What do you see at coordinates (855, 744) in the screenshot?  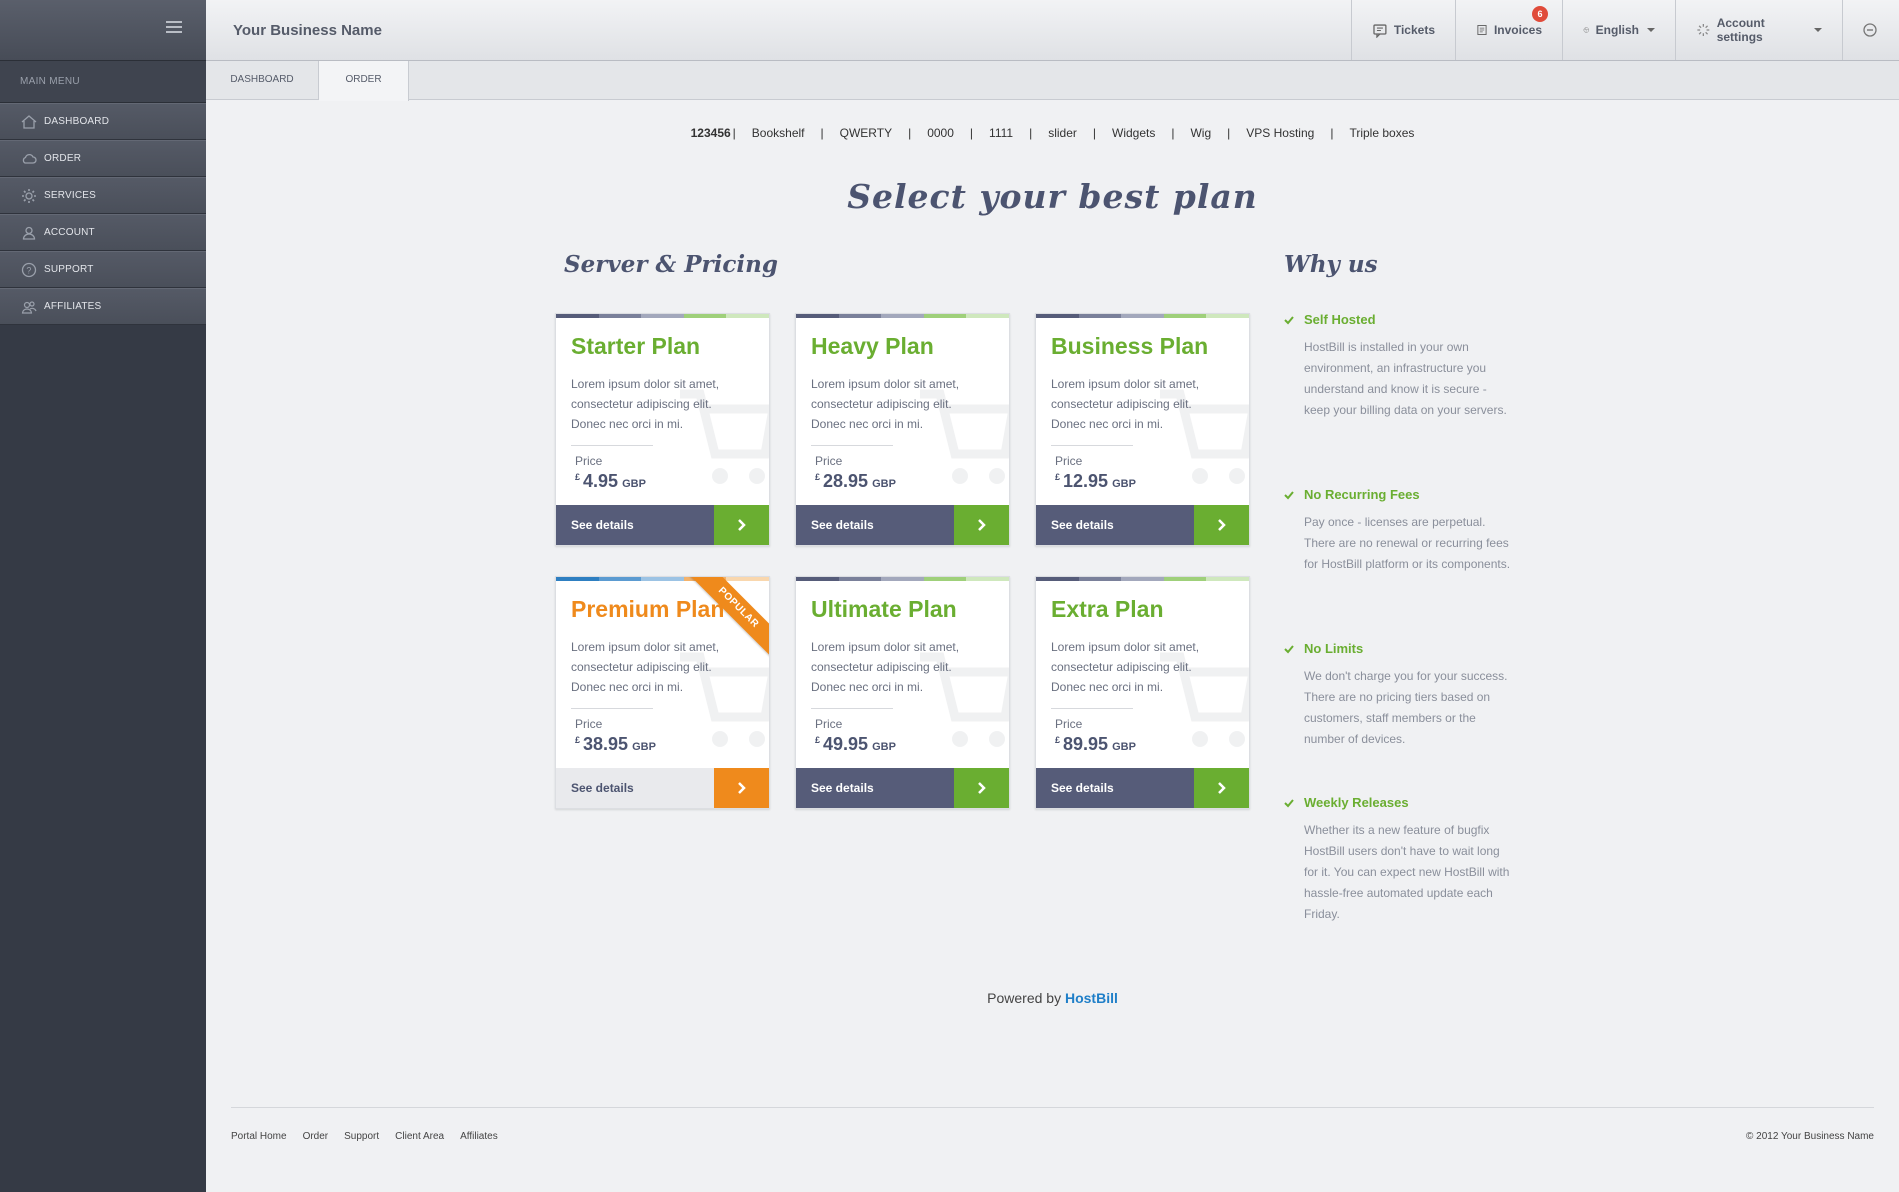 I see `plan-price: £49.95 GBP` at bounding box center [855, 744].